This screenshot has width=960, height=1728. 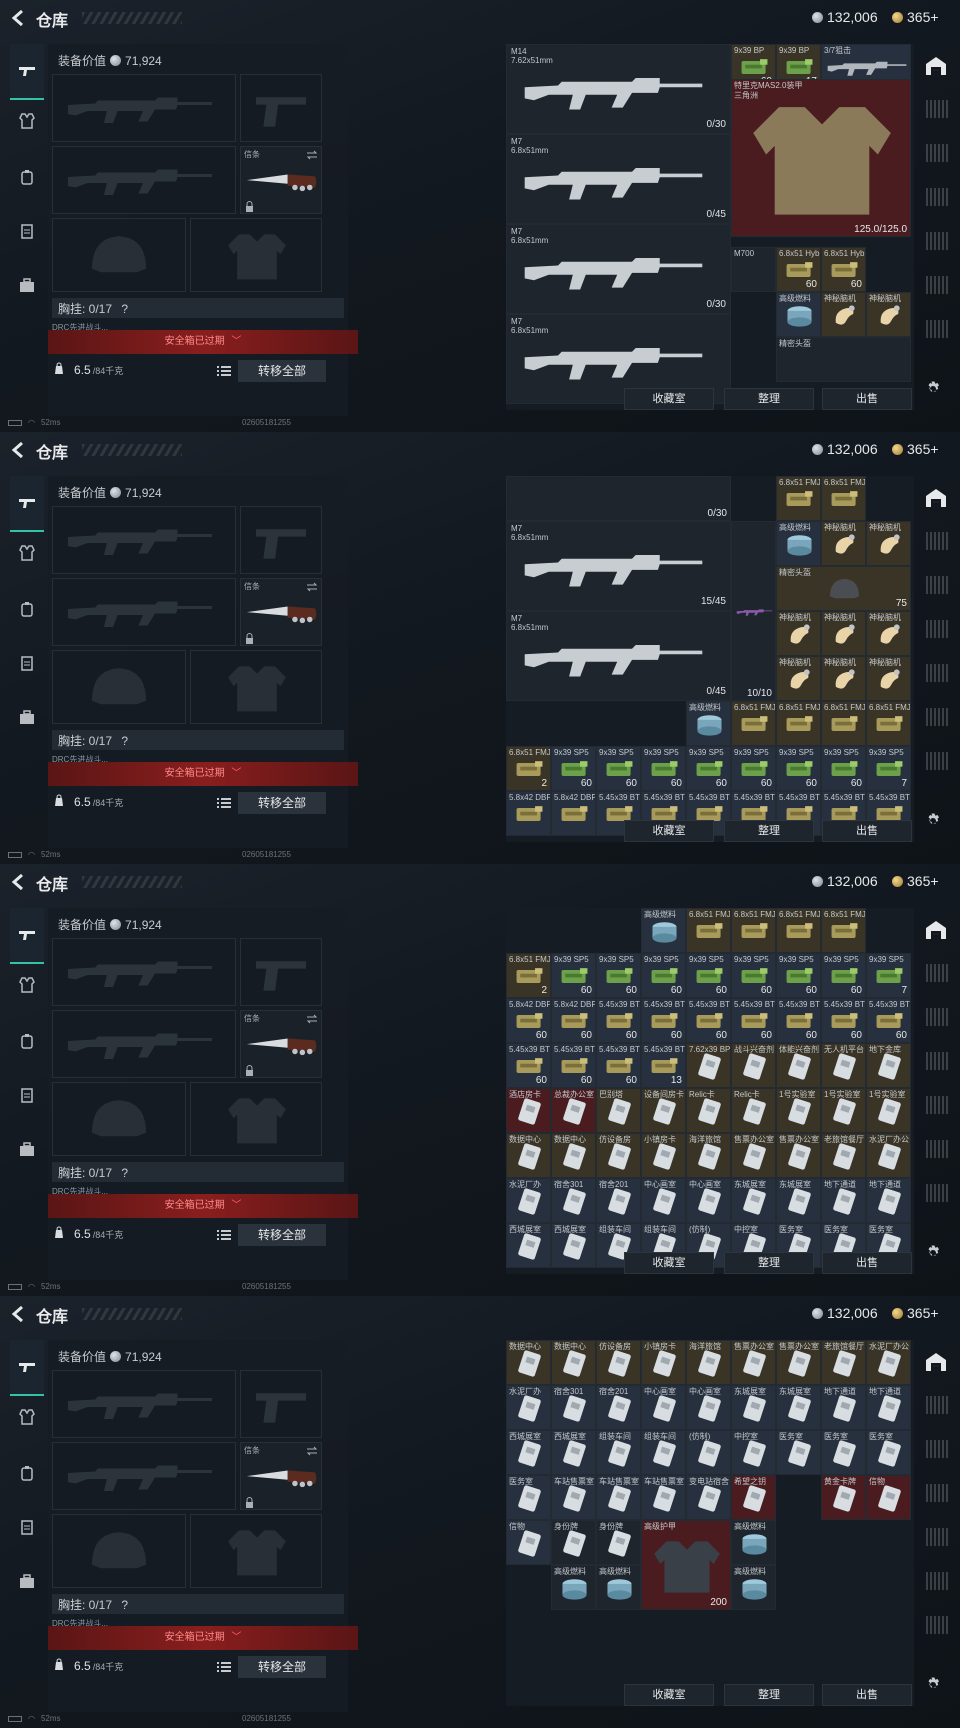 I want to click on keycard-item: (仿制), so click(x=708, y=1452).